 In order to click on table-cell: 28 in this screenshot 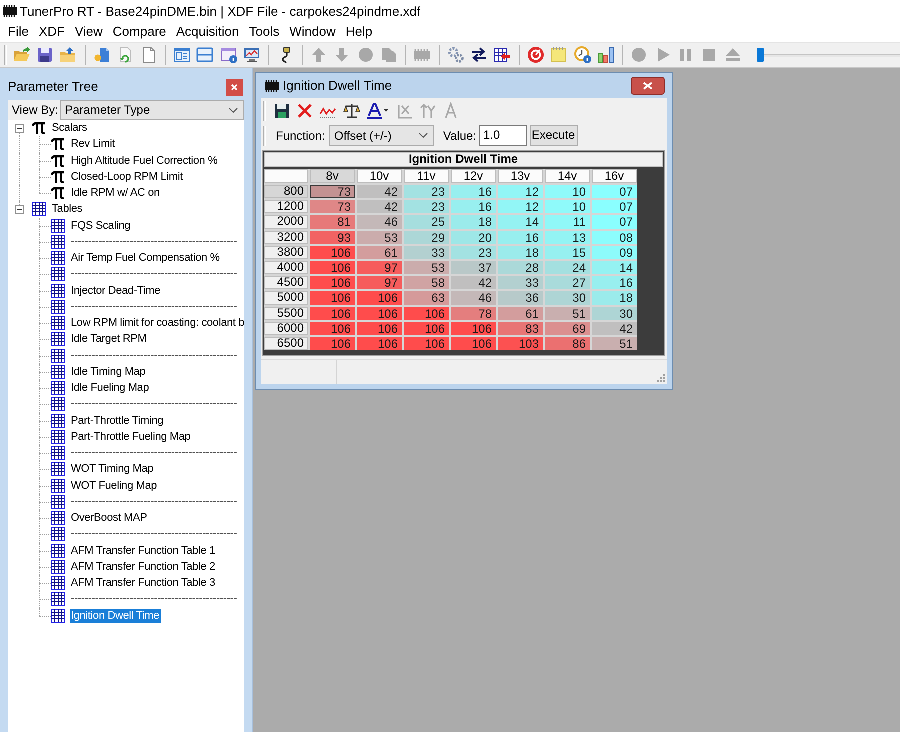, I will do `click(520, 267)`.